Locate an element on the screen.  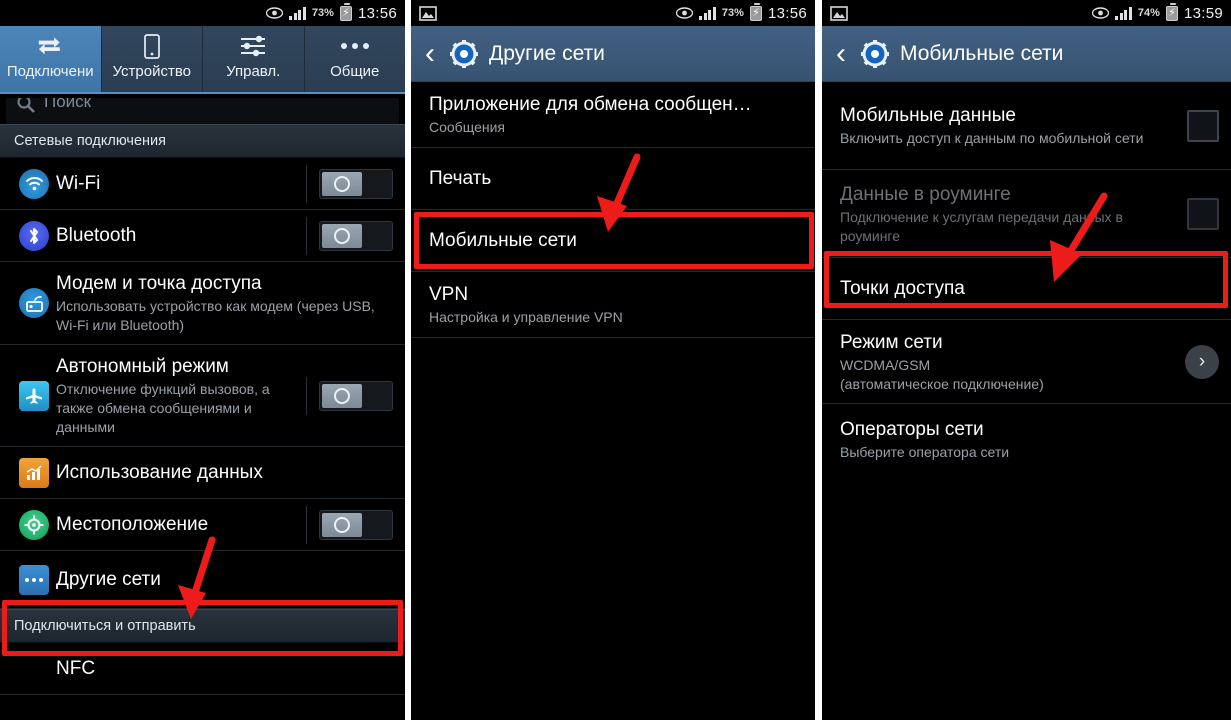
list-item-network-operators: Операторы сети Выберите оператора сети is located at coordinates (1026, 439).